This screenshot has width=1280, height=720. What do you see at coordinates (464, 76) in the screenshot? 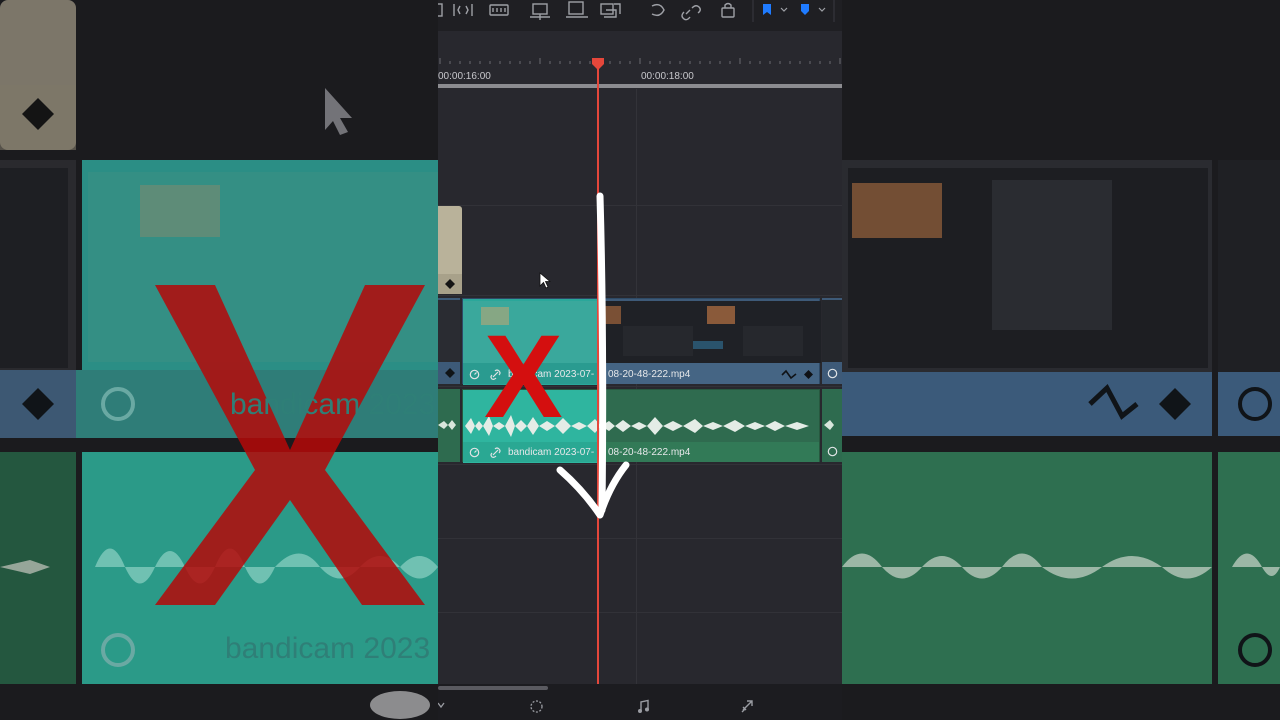
I see `ruler-timecode-left: 00:00:16:00` at bounding box center [464, 76].